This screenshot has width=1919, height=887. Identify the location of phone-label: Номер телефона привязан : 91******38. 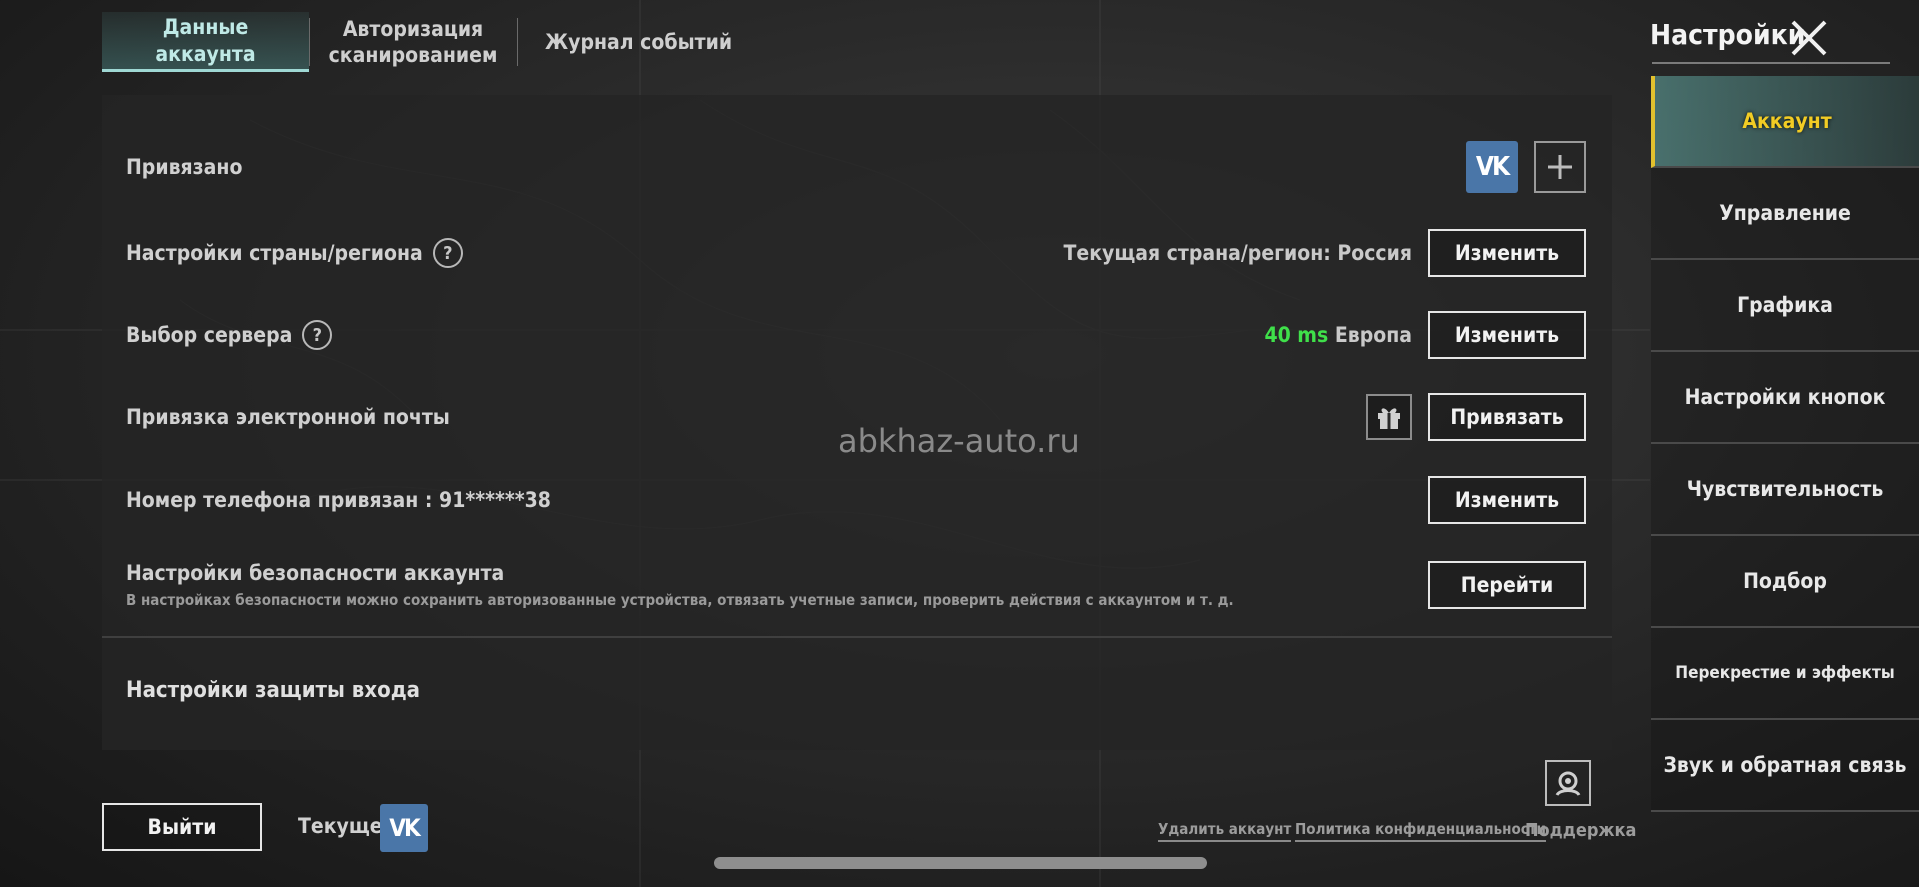
(338, 500).